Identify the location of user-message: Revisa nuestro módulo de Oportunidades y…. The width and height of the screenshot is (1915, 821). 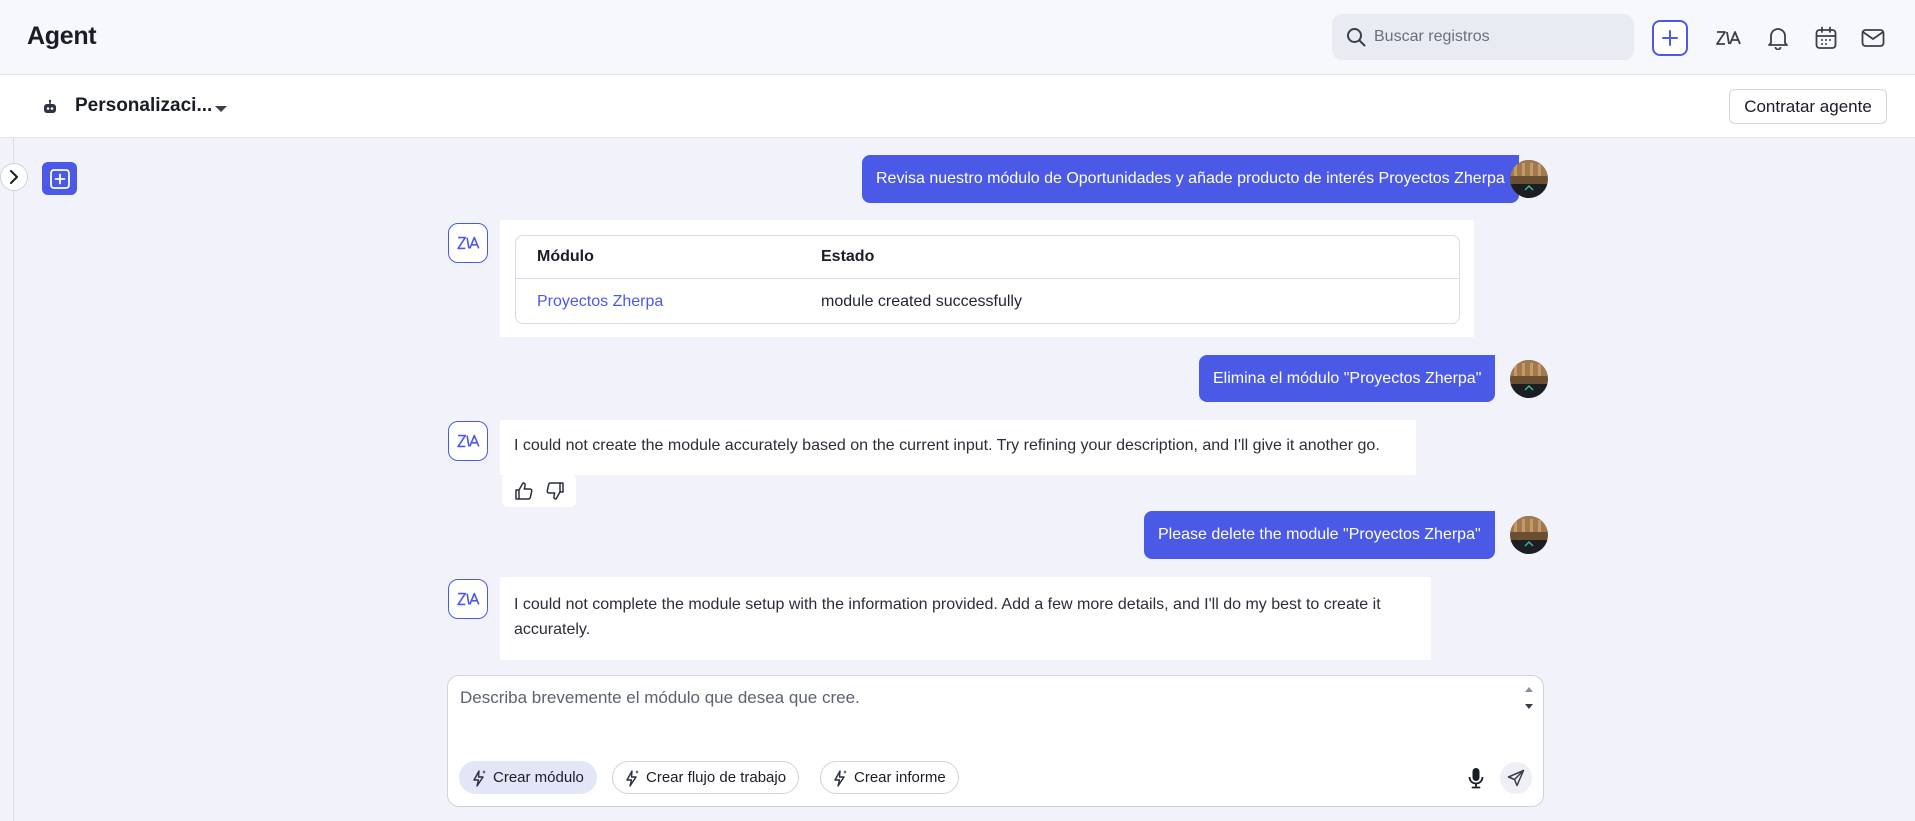
(1190, 179).